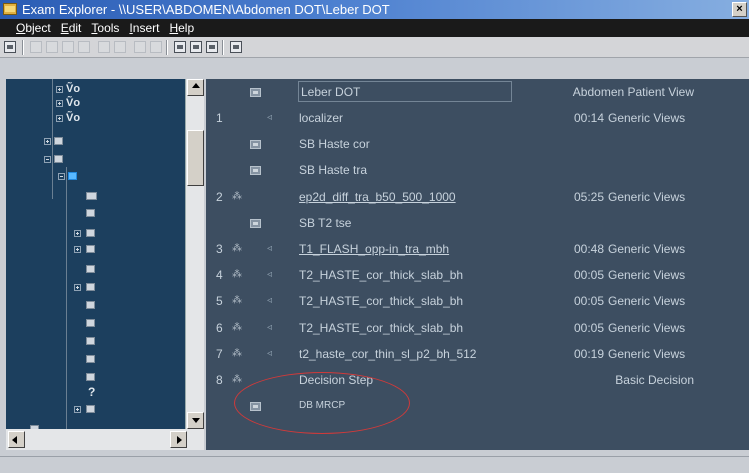 The width and height of the screenshot is (749, 473). Describe the element at coordinates (325, 223) in the screenshot. I see `protocol-name: SB T2 tse` at that location.